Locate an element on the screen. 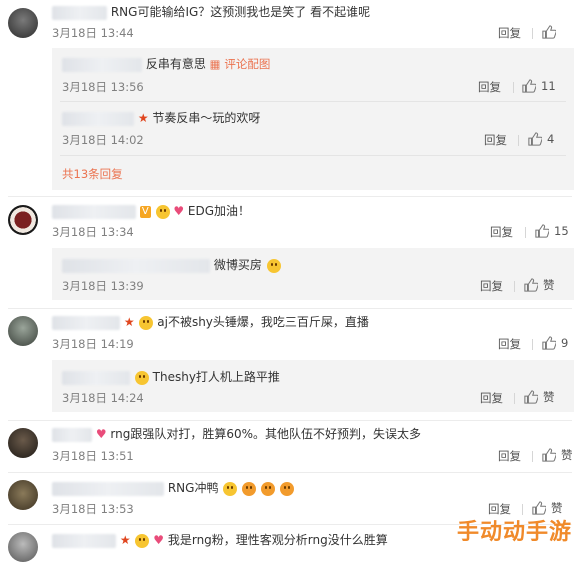 The width and height of the screenshot is (580, 562). like-count: 15 is located at coordinates (561, 231).